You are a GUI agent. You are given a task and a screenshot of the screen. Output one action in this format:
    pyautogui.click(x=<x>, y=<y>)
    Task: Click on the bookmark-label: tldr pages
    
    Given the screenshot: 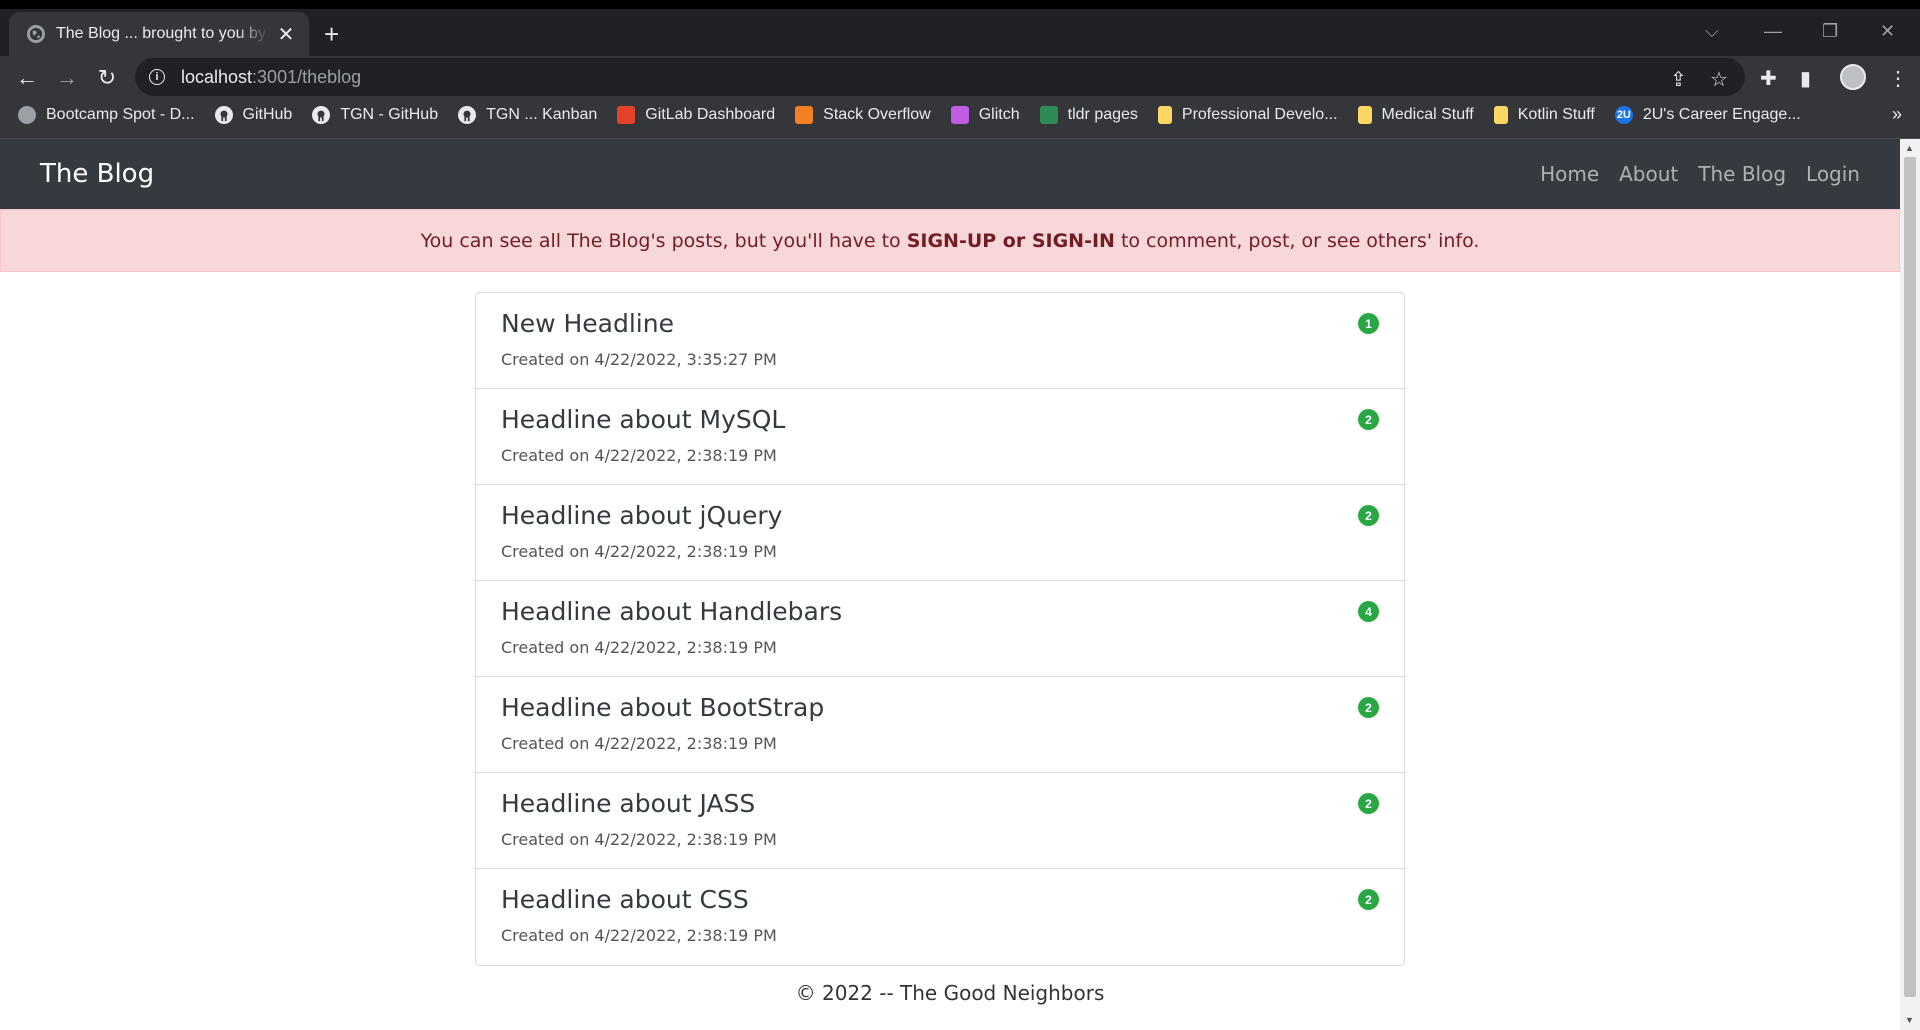 What is the action you would take?
    pyautogui.click(x=1102, y=114)
    